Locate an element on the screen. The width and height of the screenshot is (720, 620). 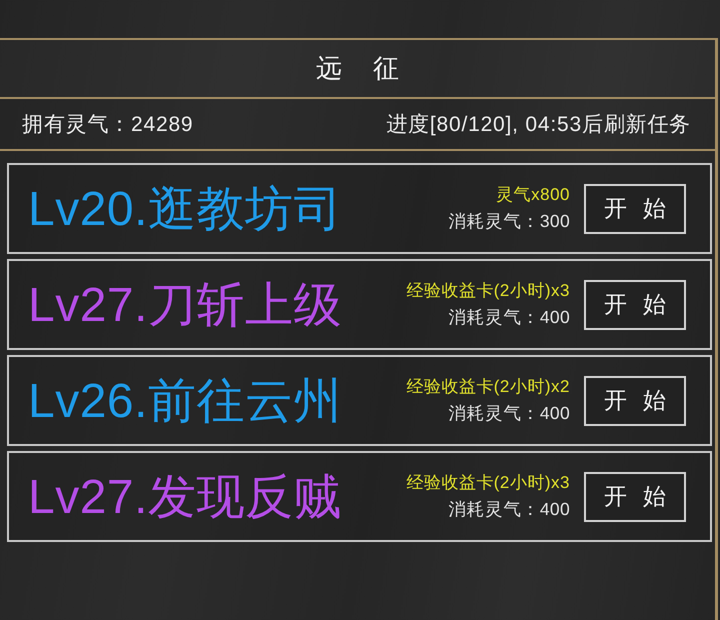
progress-text: 进度[80/120], 04:53后刷新任务 is located at coordinates (538, 125).